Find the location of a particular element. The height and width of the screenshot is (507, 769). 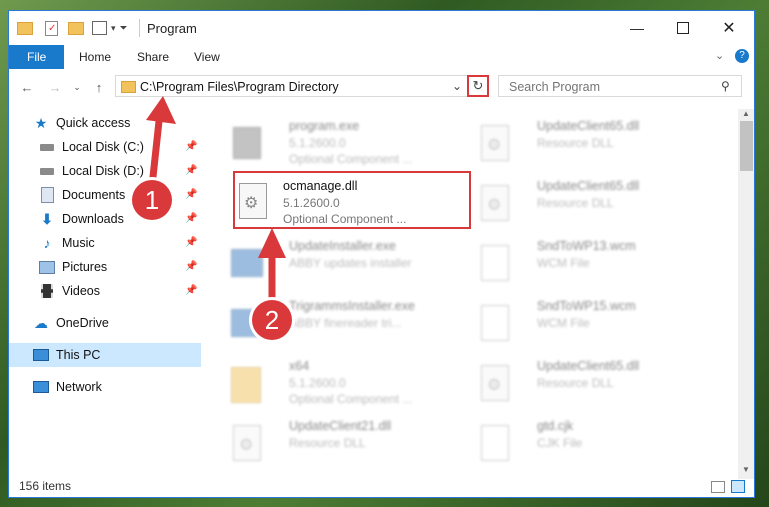

maximize-icon is located at coordinates (683, 28).